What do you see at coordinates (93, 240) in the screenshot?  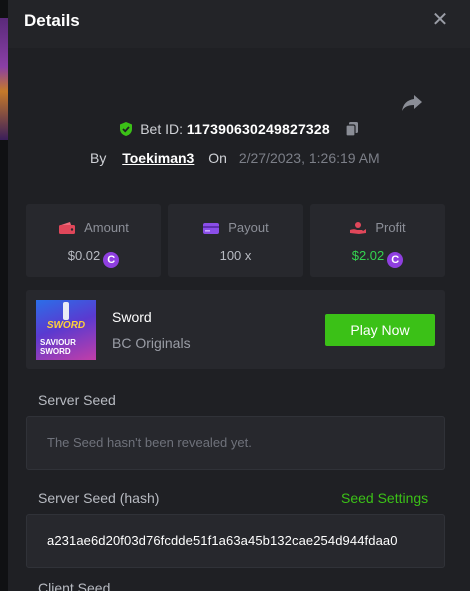 I see `amount-card: Amount $0.02 C` at bounding box center [93, 240].